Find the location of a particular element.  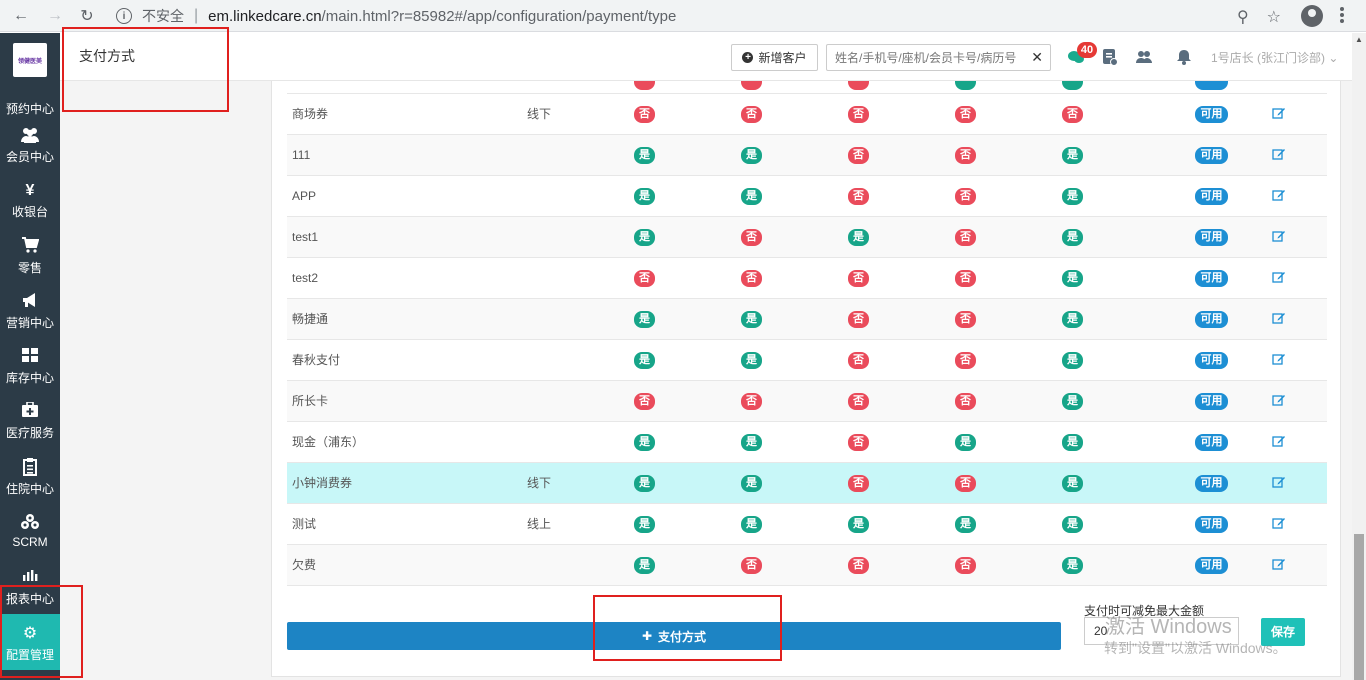

payment-name: 春秋支付 is located at coordinates (316, 360).